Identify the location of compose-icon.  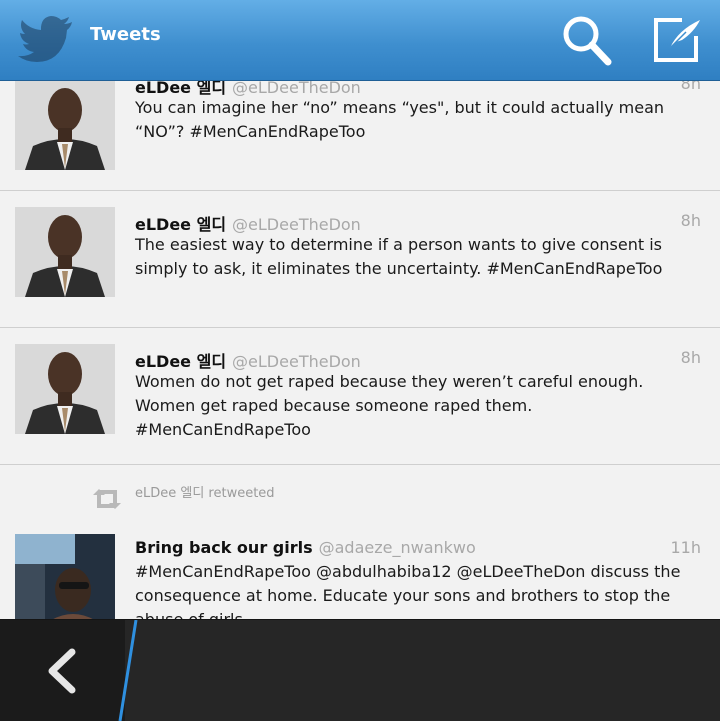
(677, 40).